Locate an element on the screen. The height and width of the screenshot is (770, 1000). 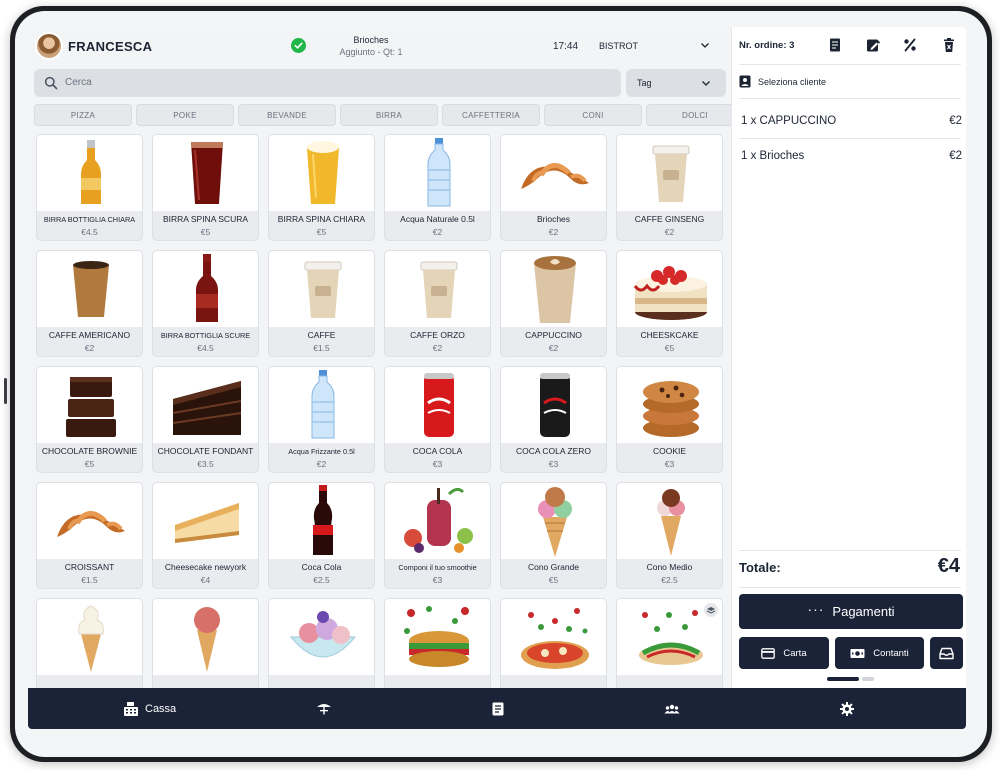
tag-select: Tag is located at coordinates (676, 83).